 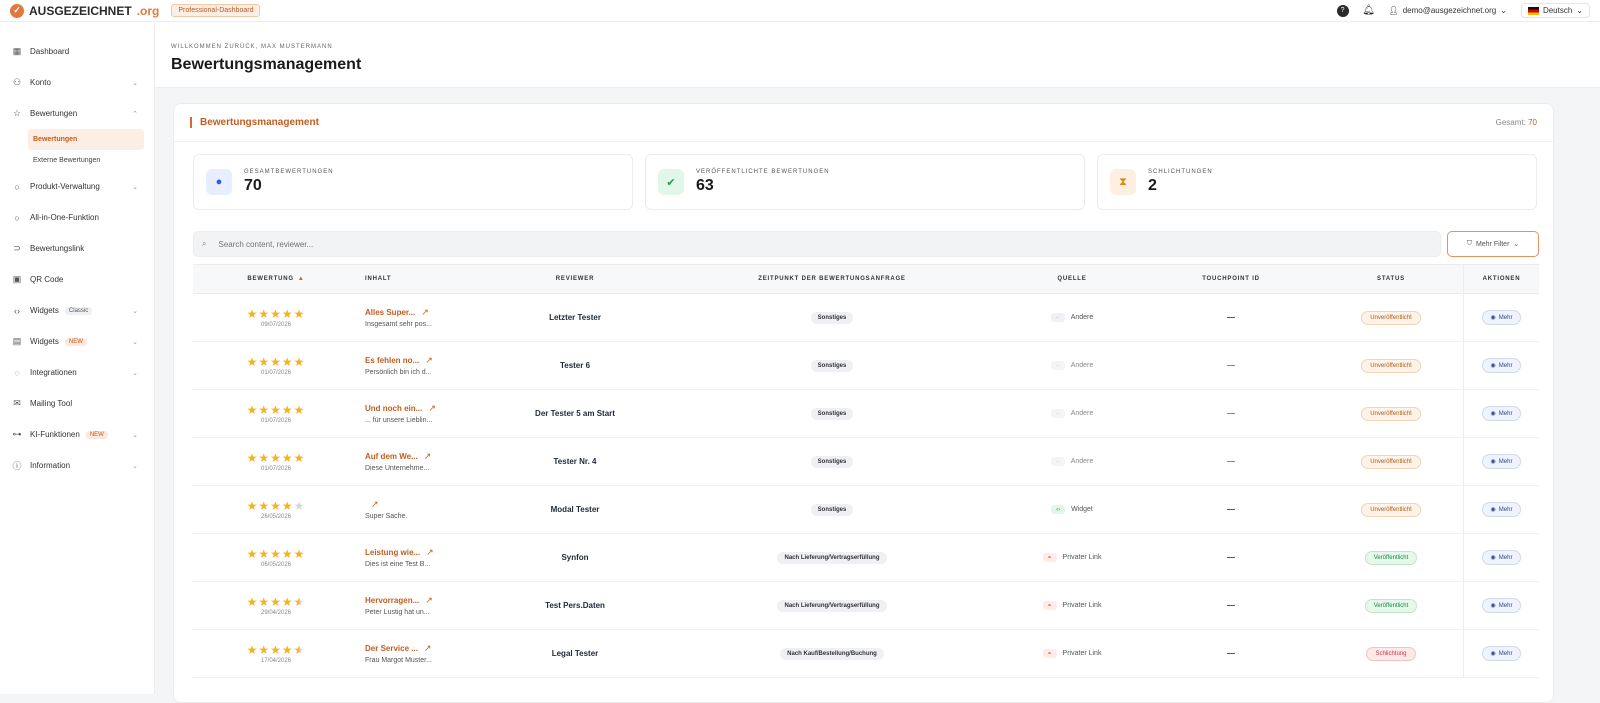 What do you see at coordinates (77, 51) in the screenshot?
I see `sidebar-item-dashboard: ▦ Dashboard` at bounding box center [77, 51].